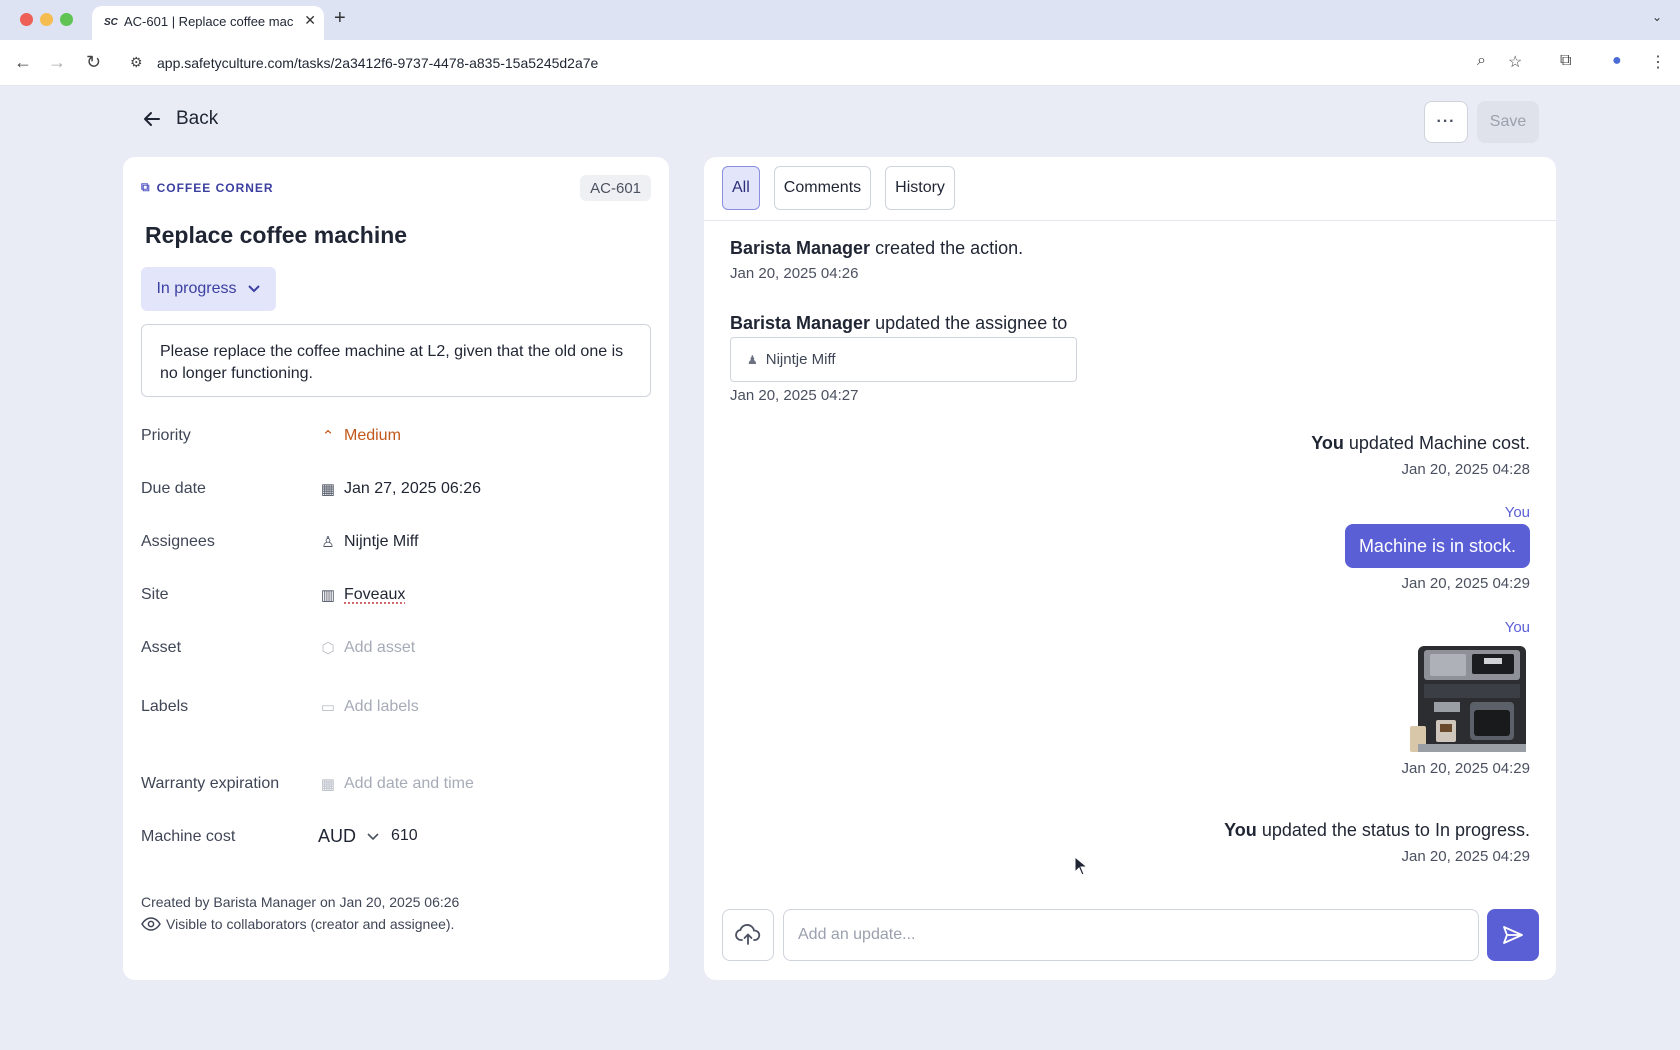 The width and height of the screenshot is (1680, 1050). I want to click on window-maximize-button, so click(66, 19).